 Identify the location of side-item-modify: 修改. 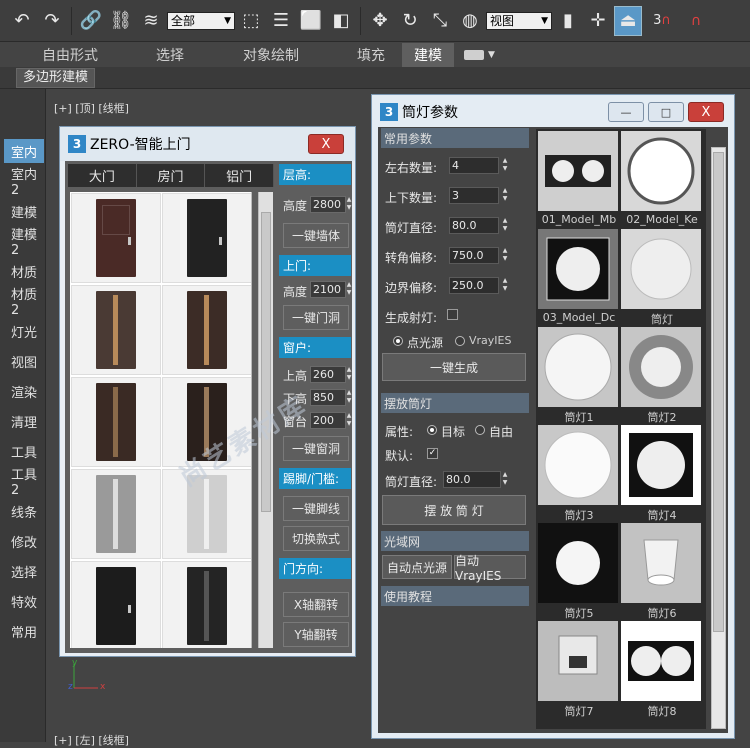
(24, 541).